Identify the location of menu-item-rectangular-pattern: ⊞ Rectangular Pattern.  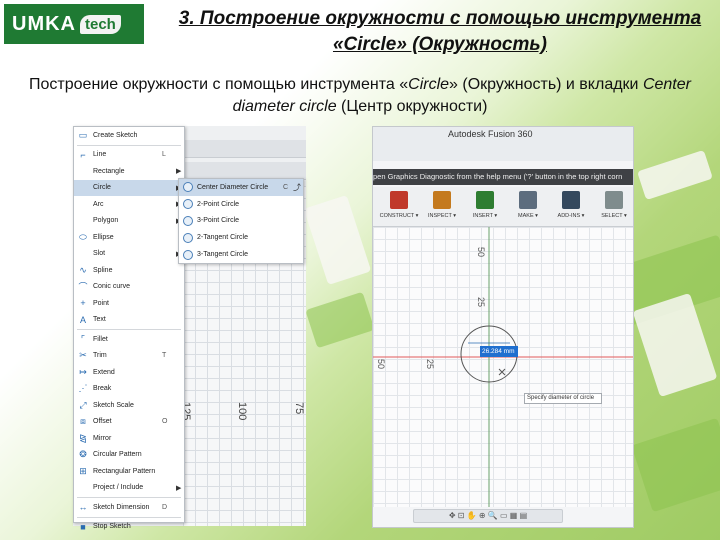
(129, 471).